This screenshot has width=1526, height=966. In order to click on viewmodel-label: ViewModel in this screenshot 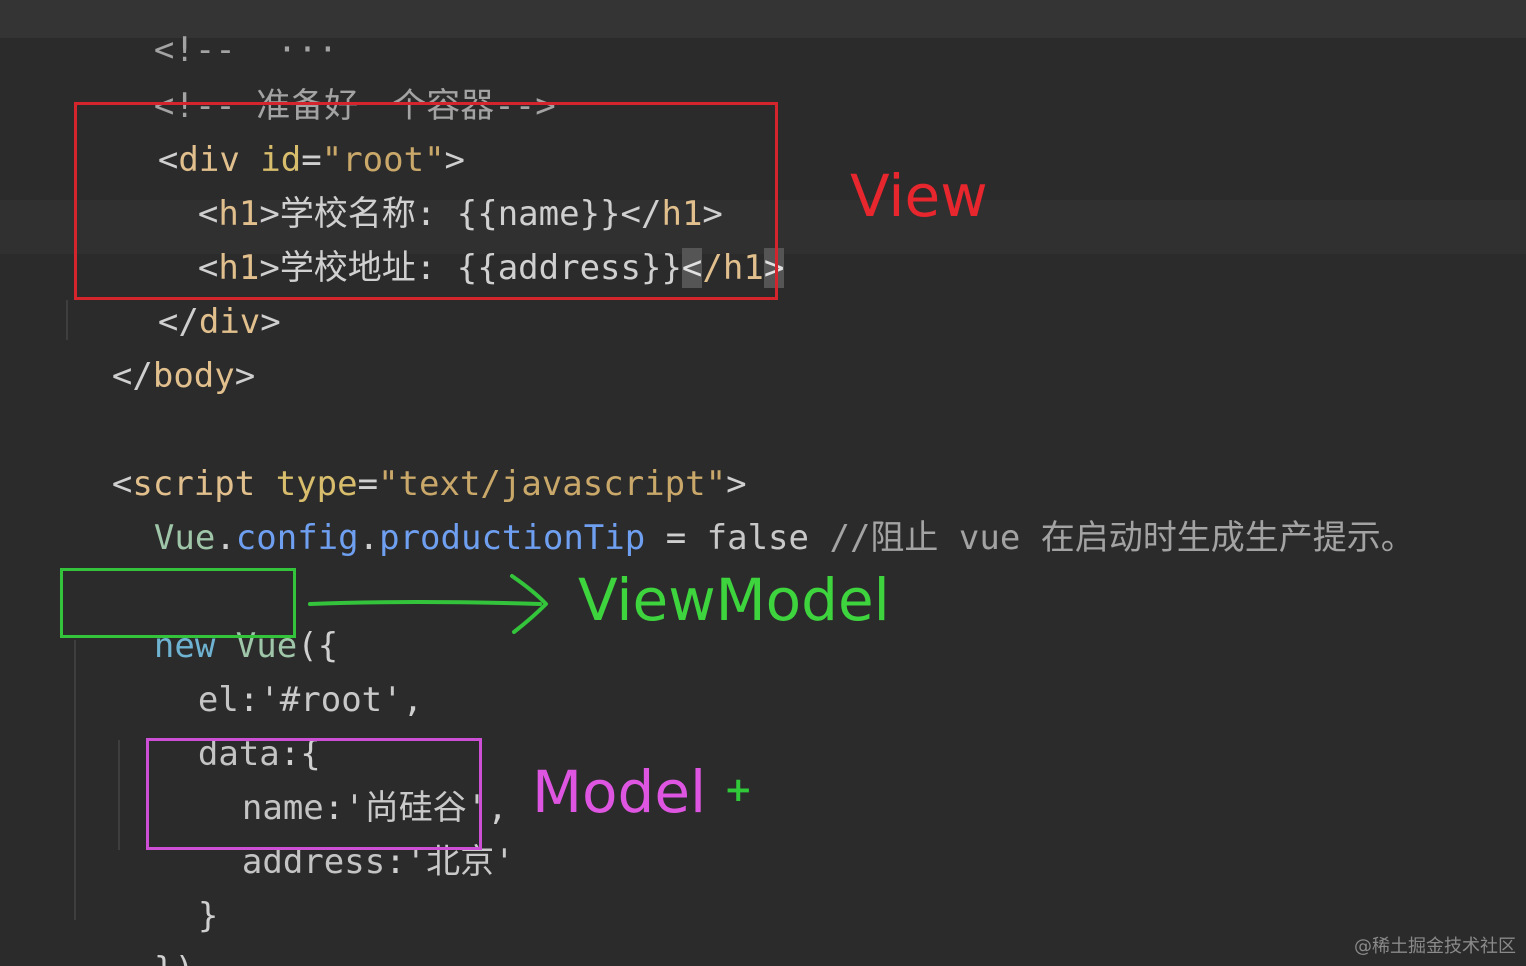, I will do `click(734, 600)`.